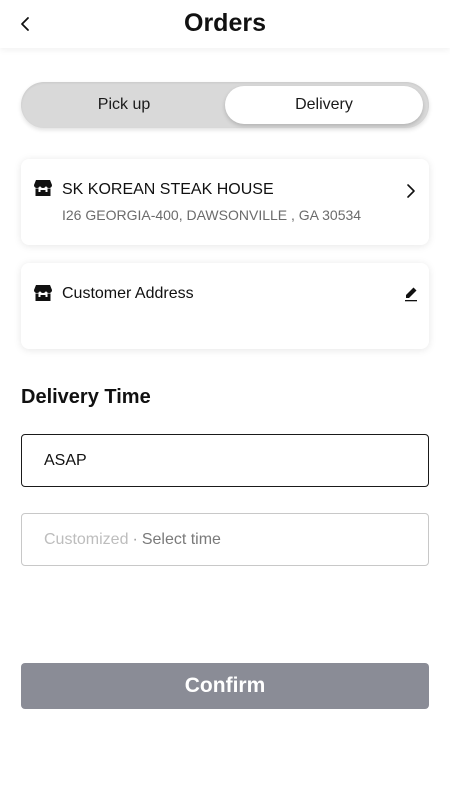  Describe the element at coordinates (181, 539) in the screenshot. I see `select-time-placeholder: Select time` at that location.